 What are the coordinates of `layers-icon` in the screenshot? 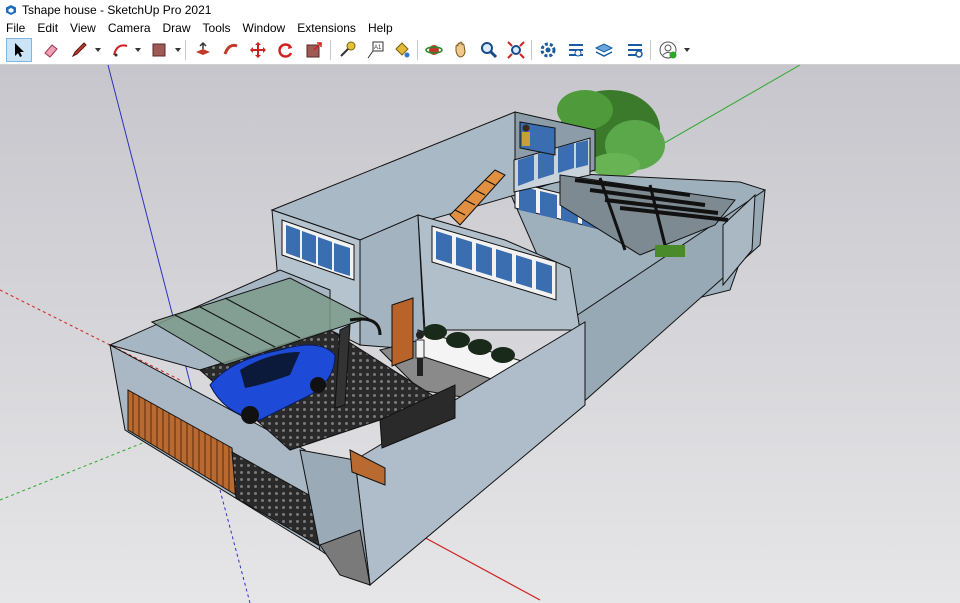 It's located at (604, 50).